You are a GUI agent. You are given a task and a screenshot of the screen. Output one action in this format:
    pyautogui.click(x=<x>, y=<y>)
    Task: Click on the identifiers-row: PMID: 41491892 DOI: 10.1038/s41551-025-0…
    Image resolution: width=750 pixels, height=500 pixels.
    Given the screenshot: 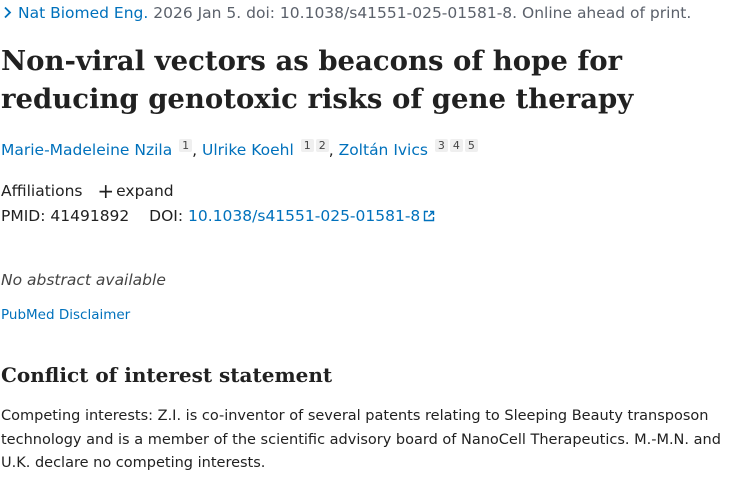 What is the action you would take?
    pyautogui.click(x=218, y=216)
    